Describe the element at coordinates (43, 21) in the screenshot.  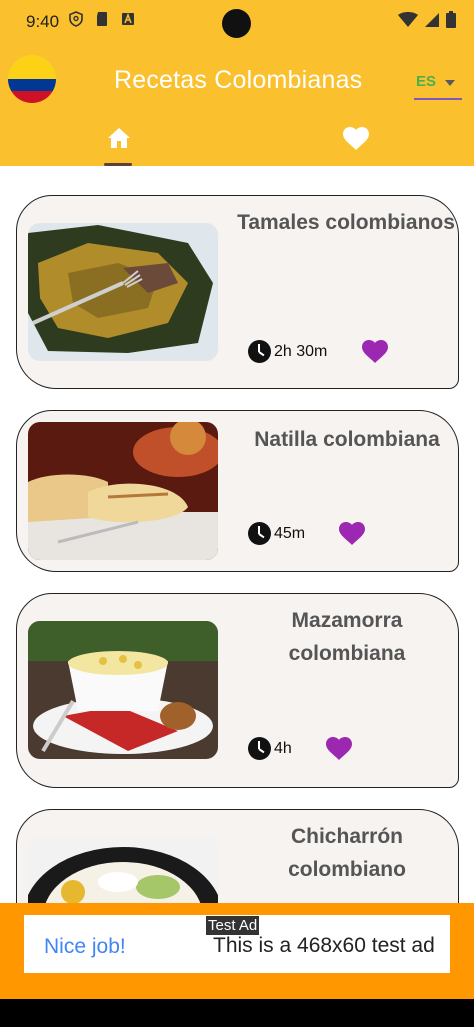
I see `status-time: 9:40` at that location.